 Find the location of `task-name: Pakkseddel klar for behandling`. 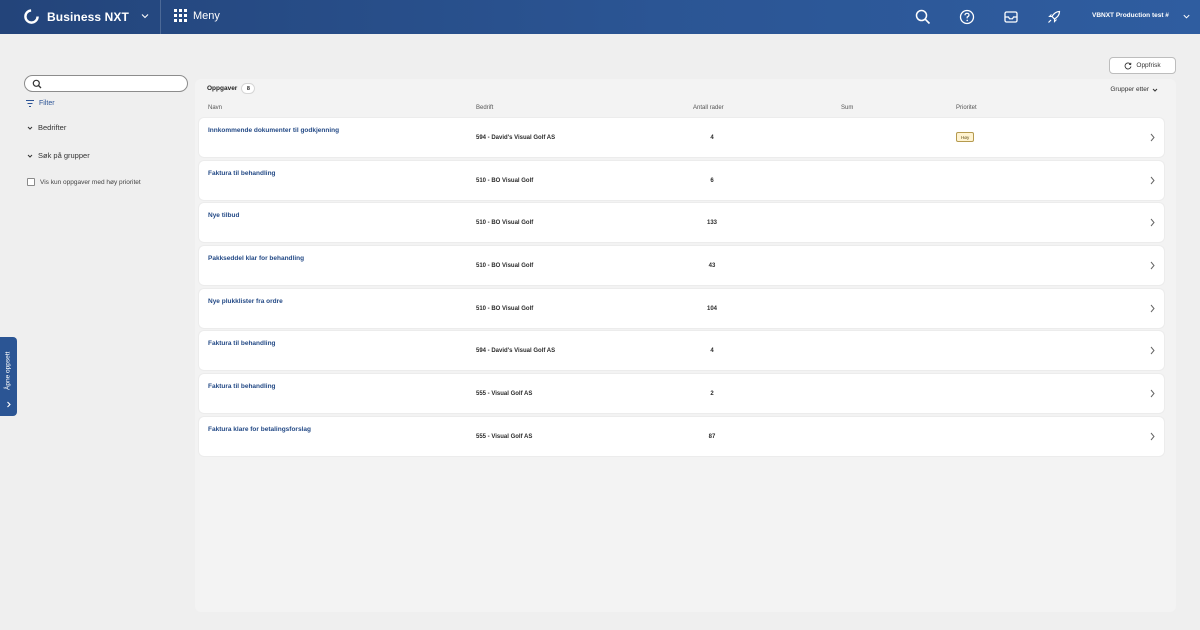

task-name: Pakkseddel klar for behandling is located at coordinates (256, 259).